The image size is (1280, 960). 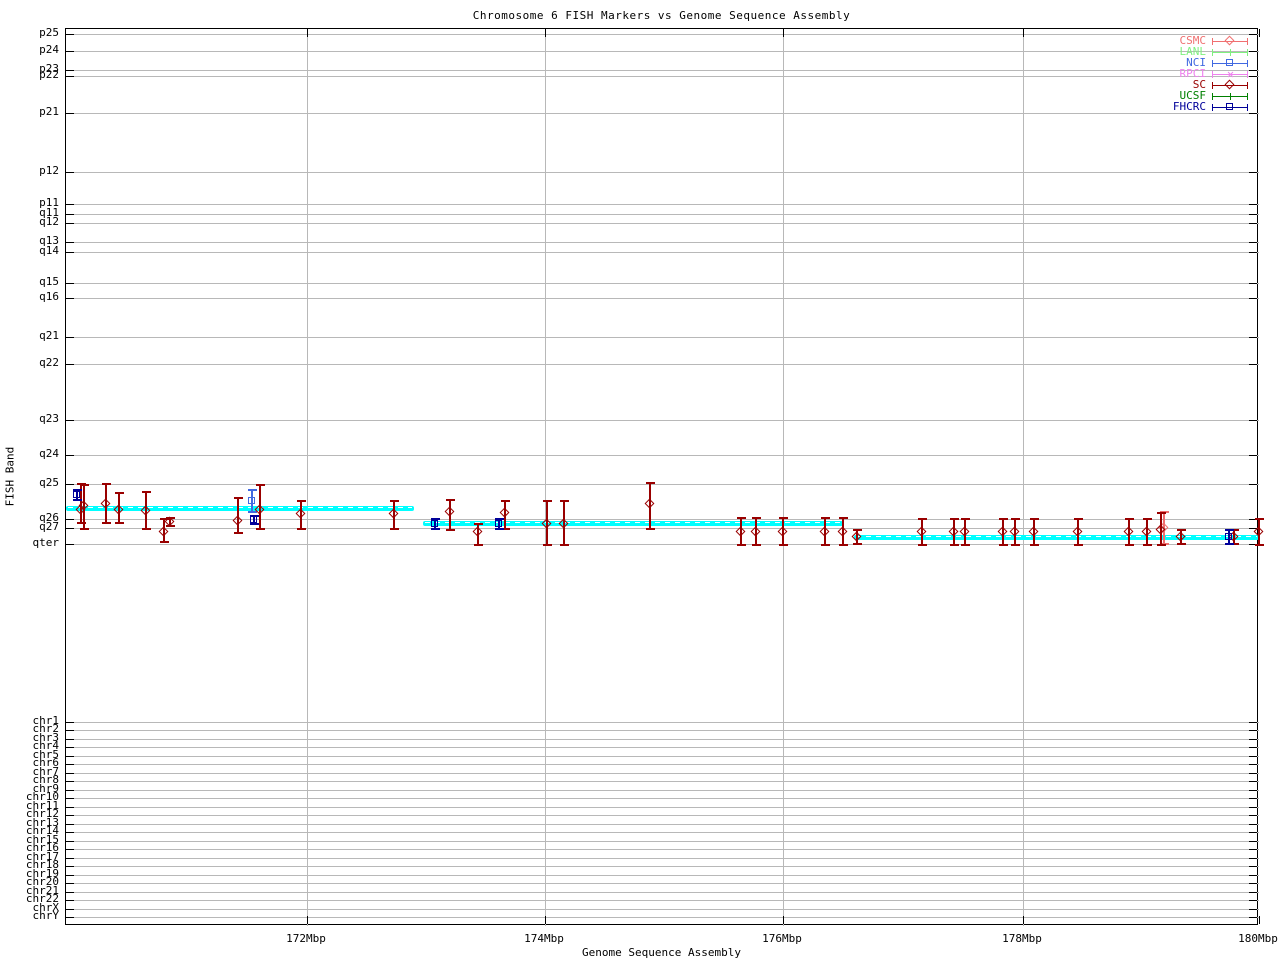 What do you see at coordinates (1253, 364) in the screenshot?
I see `ytick-right-q22` at bounding box center [1253, 364].